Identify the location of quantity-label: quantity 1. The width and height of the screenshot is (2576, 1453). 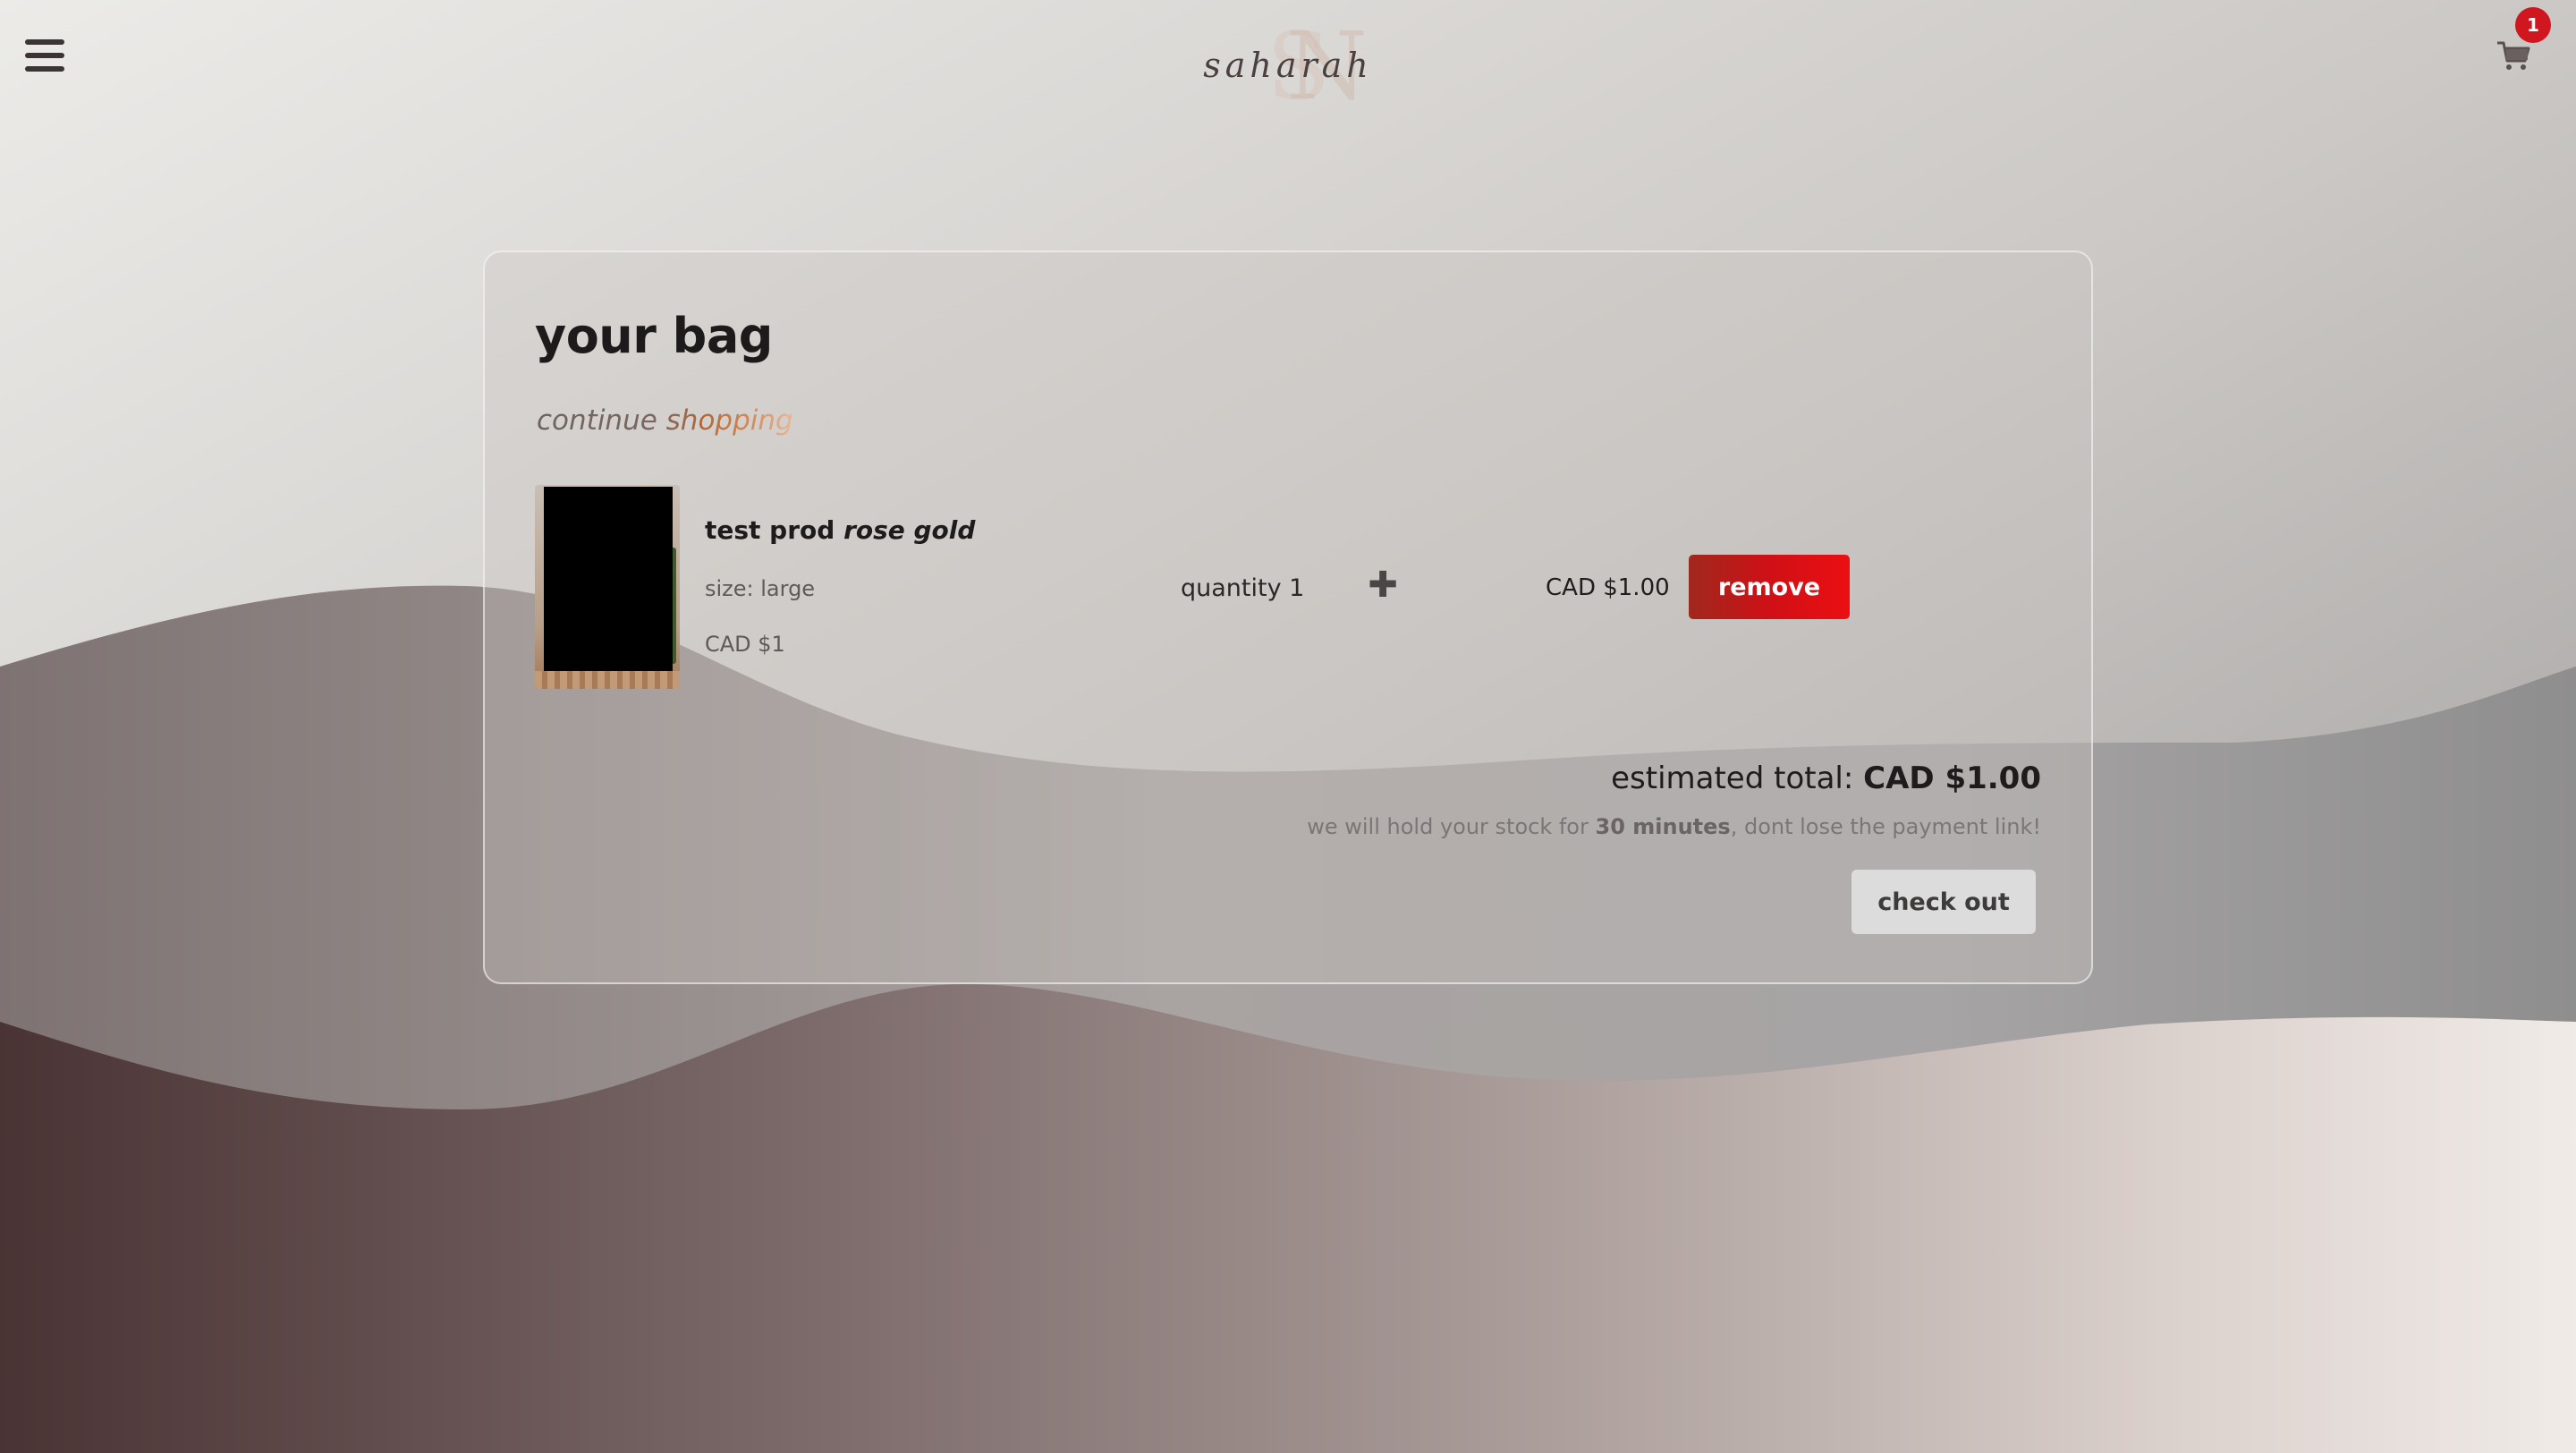
(1243, 588).